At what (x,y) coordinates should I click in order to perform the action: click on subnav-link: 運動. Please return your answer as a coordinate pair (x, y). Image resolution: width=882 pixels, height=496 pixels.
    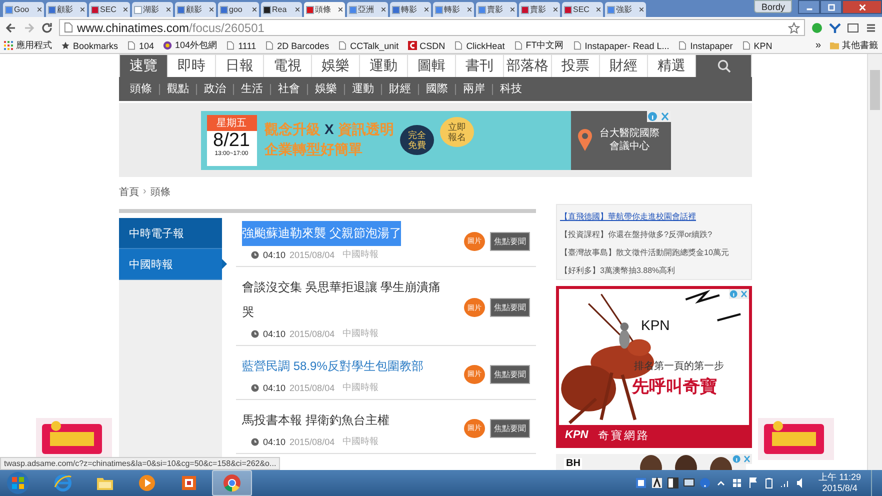
    Looking at the image, I should click on (362, 89).